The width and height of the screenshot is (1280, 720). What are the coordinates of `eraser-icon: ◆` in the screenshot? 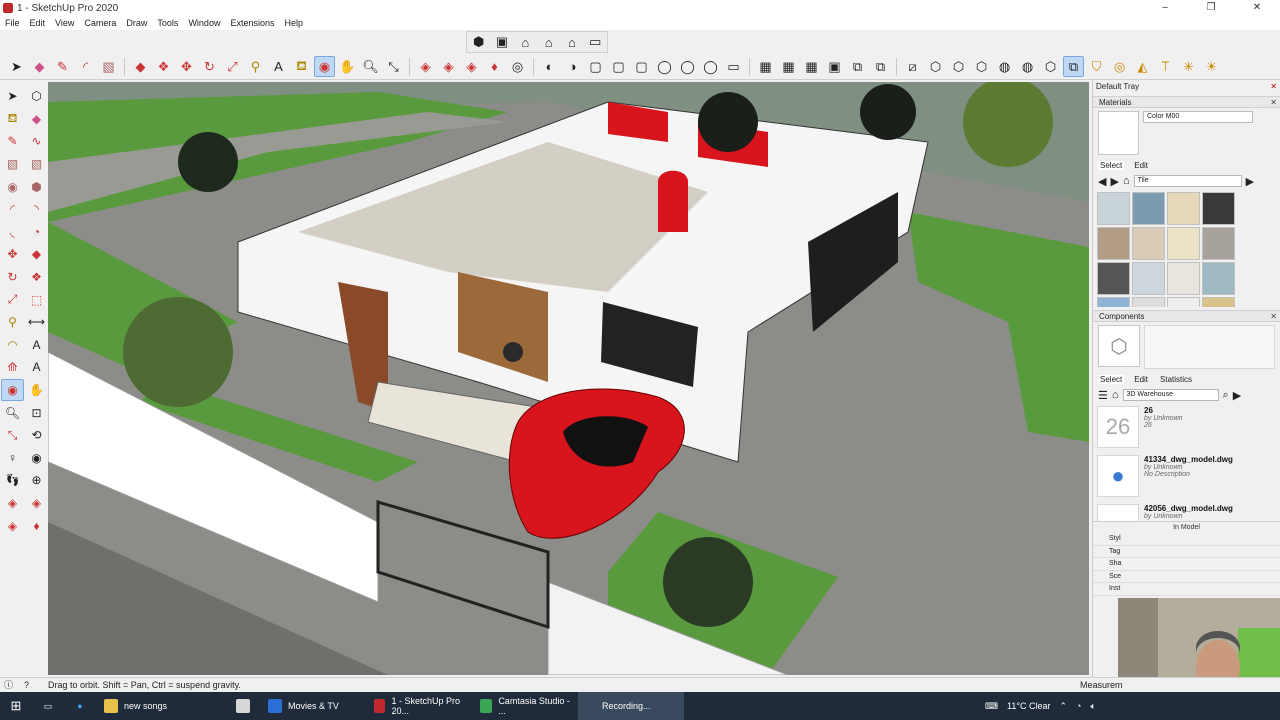 It's located at (39, 66).